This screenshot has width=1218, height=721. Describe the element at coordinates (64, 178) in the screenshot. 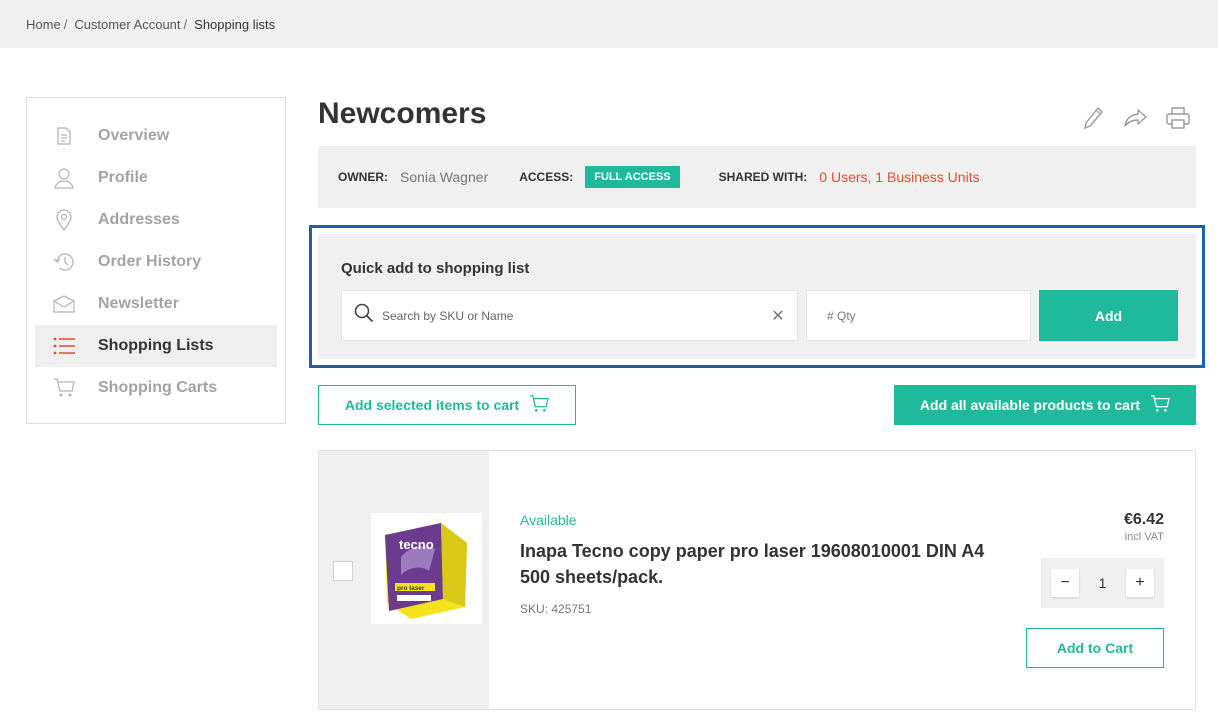

I see `user-icon` at that location.